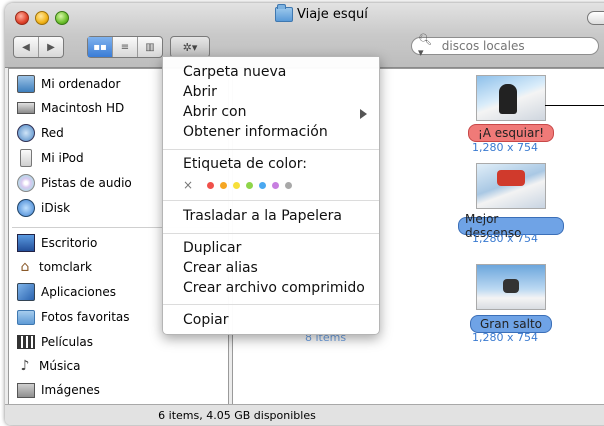  Describe the element at coordinates (276, 185) in the screenshot. I see `color-purple-button` at that location.